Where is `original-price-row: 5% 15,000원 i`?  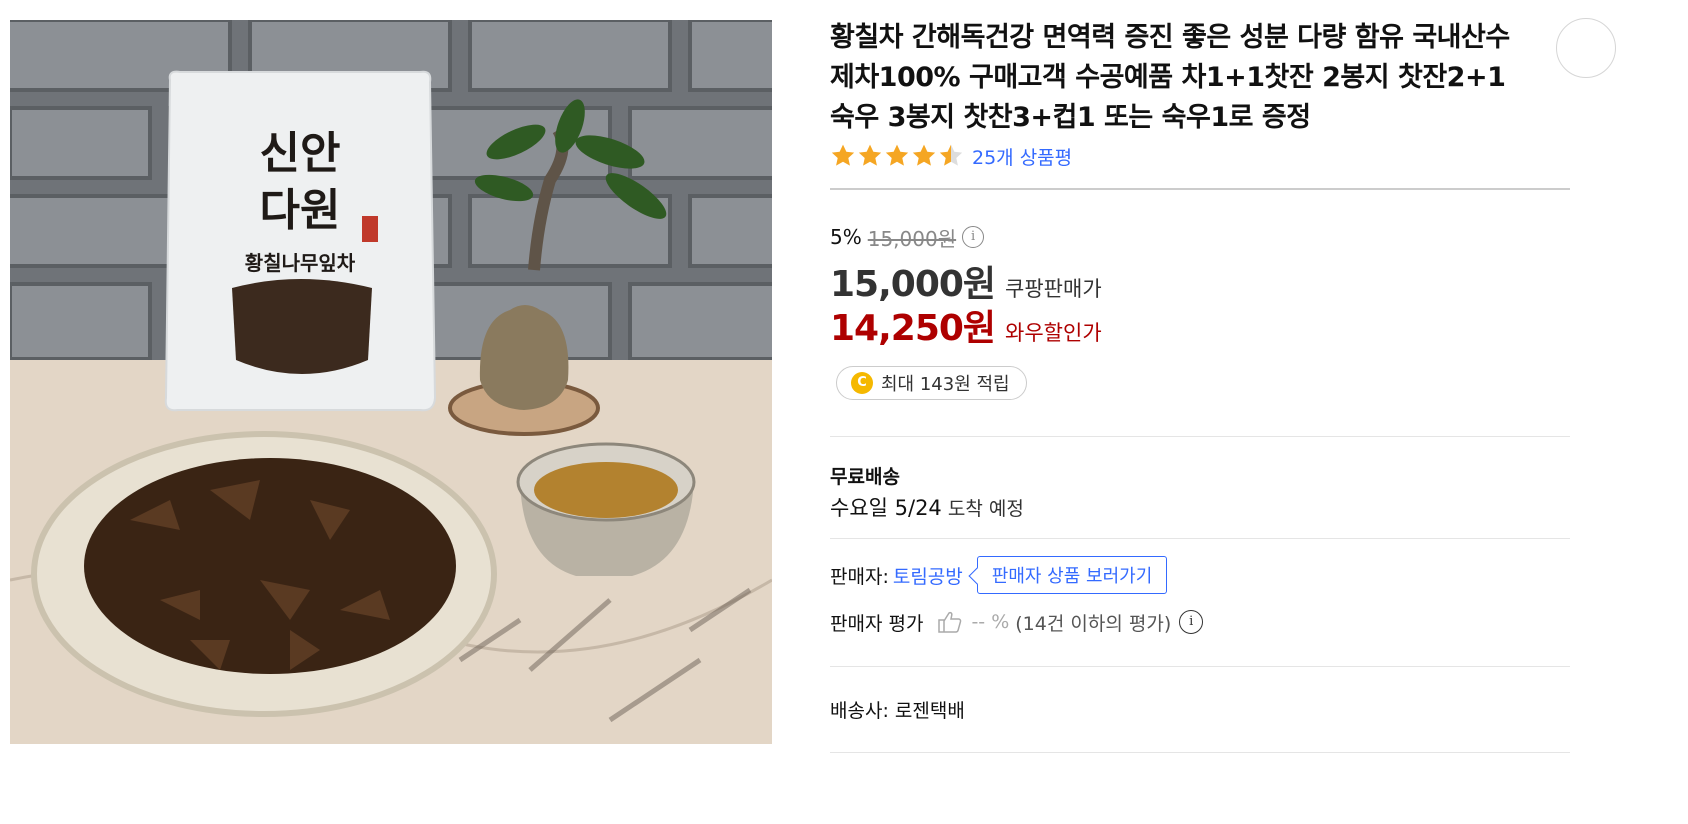 original-price-row: 5% 15,000원 i is located at coordinates (907, 237).